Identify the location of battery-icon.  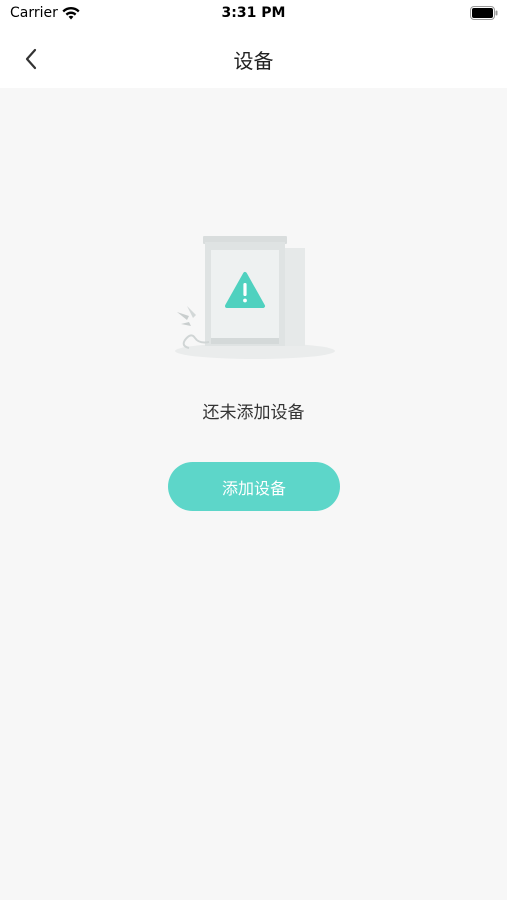
(484, 13).